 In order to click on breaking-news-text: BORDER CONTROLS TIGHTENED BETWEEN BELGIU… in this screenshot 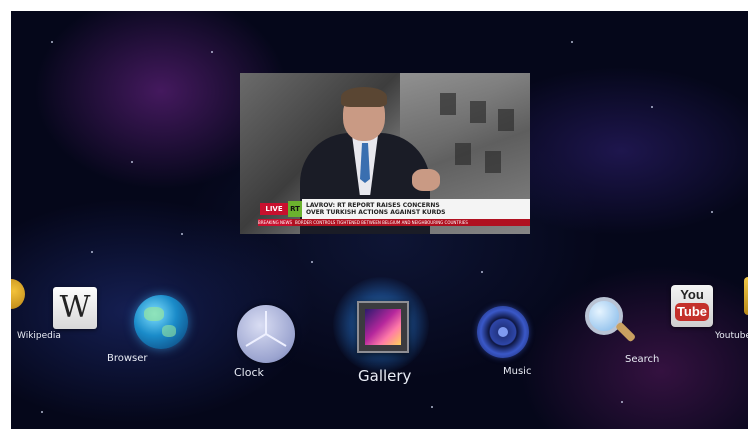, I will do `click(411, 222)`.